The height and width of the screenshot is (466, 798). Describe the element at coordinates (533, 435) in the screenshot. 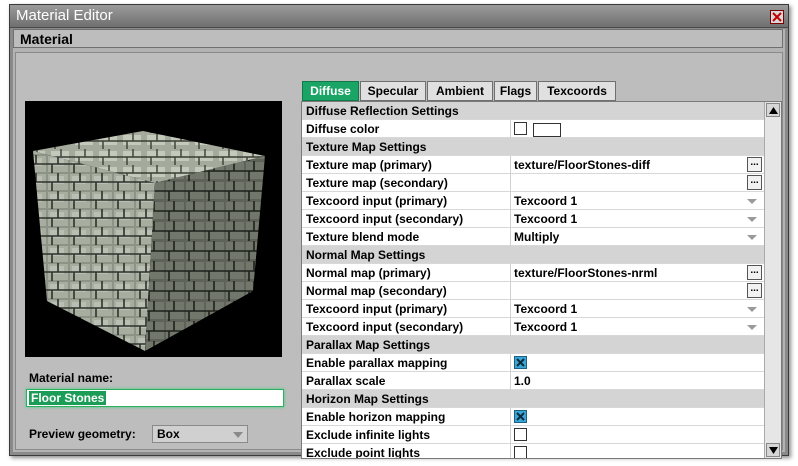

I see `property-row: Exclude infinite lights` at that location.